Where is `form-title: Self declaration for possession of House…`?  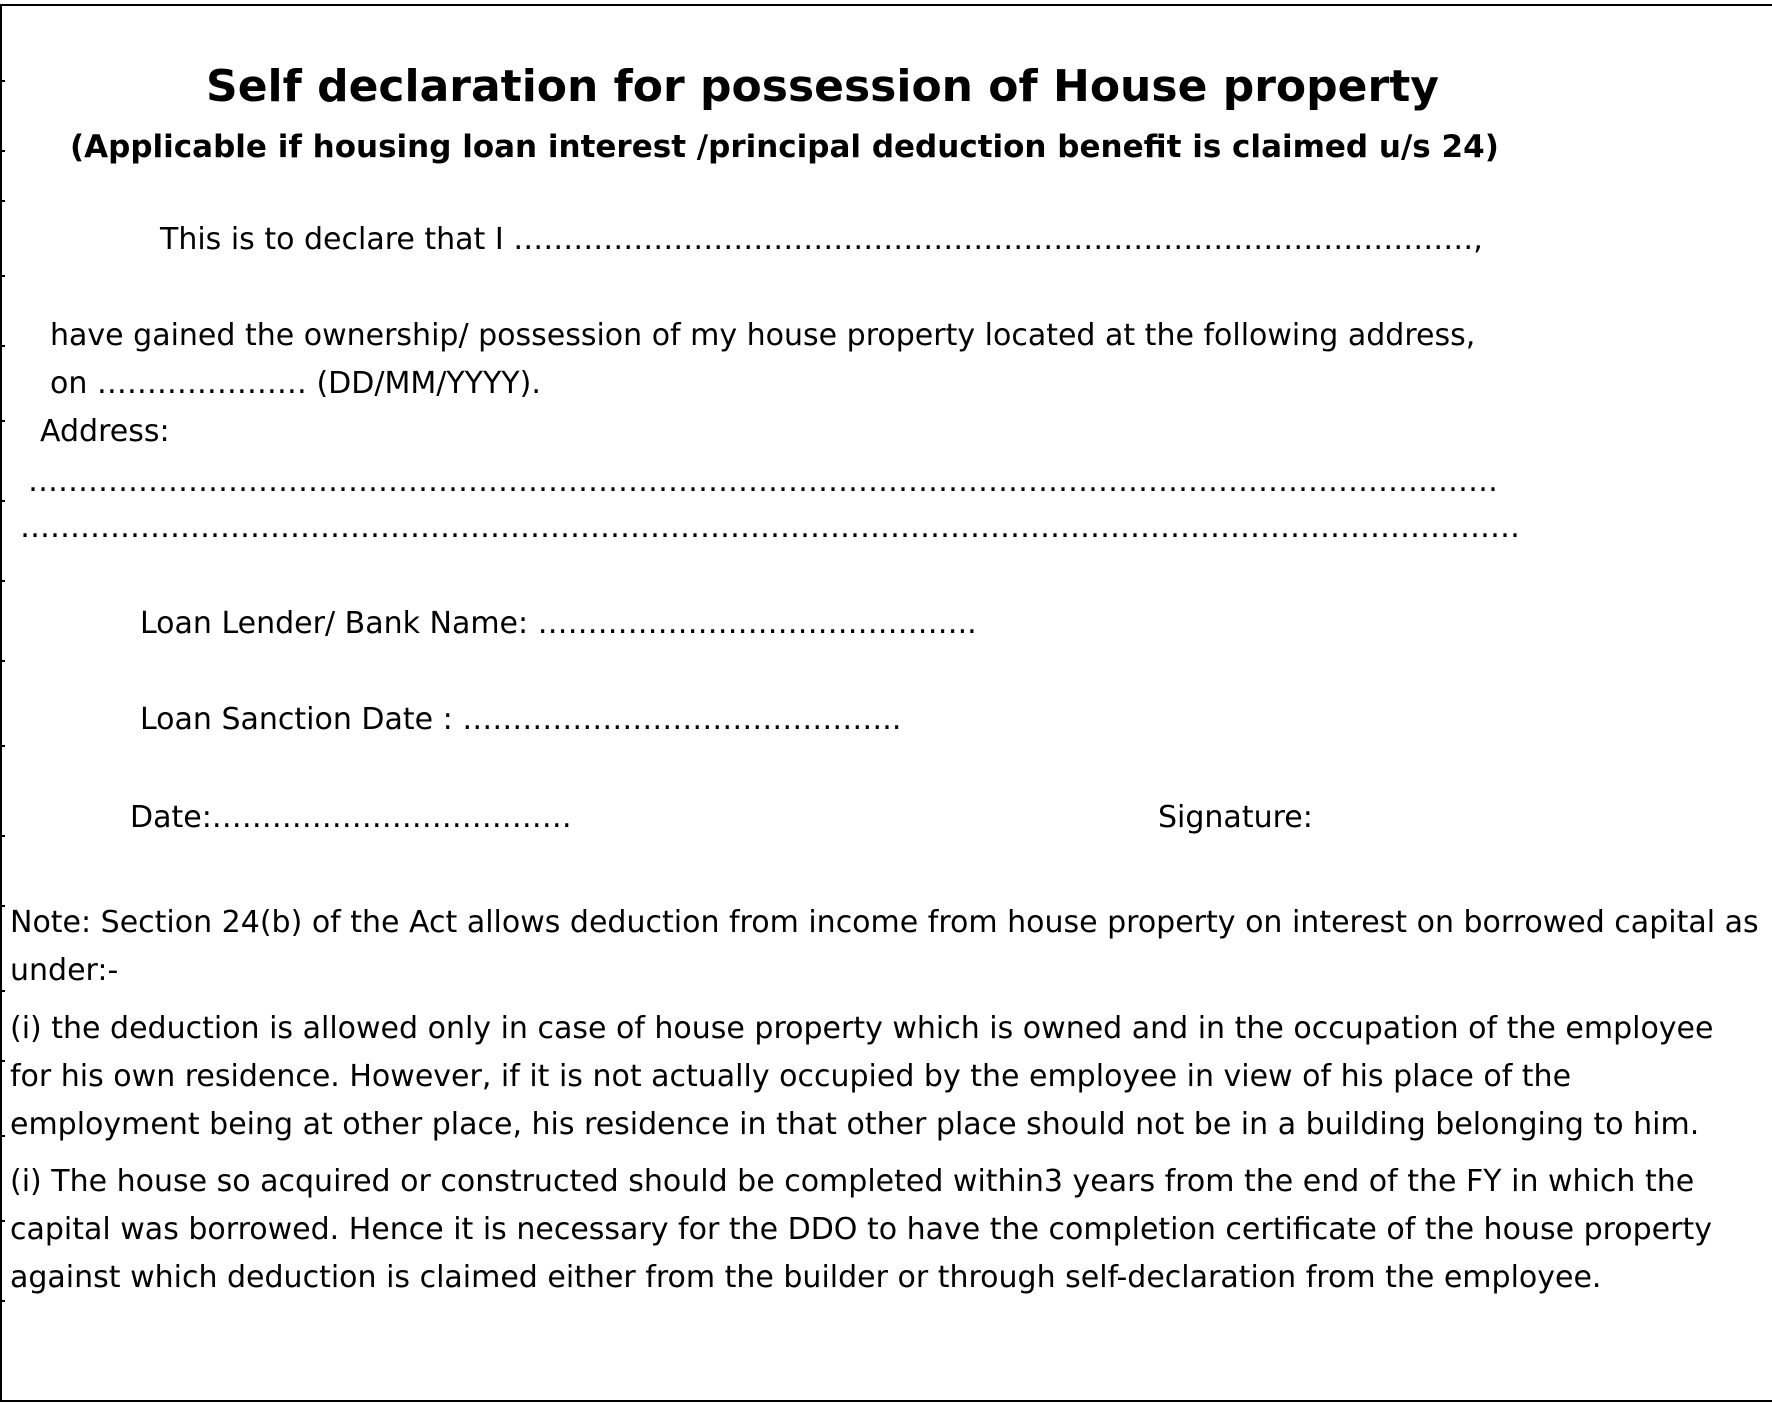
form-title: Self declaration for possession of House… is located at coordinates (822, 86).